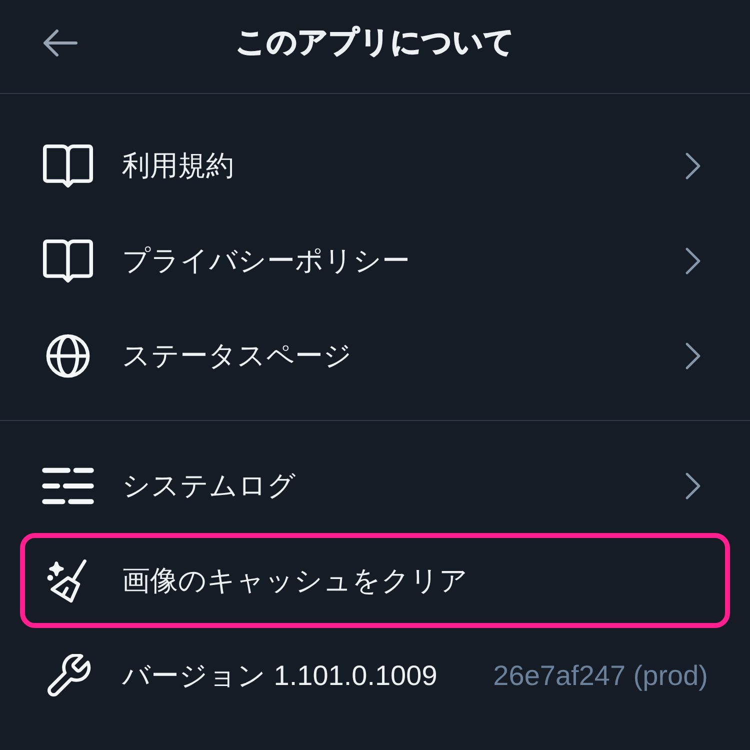  I want to click on menu-item: 画像のキャッシュをクリア, so click(375, 580).